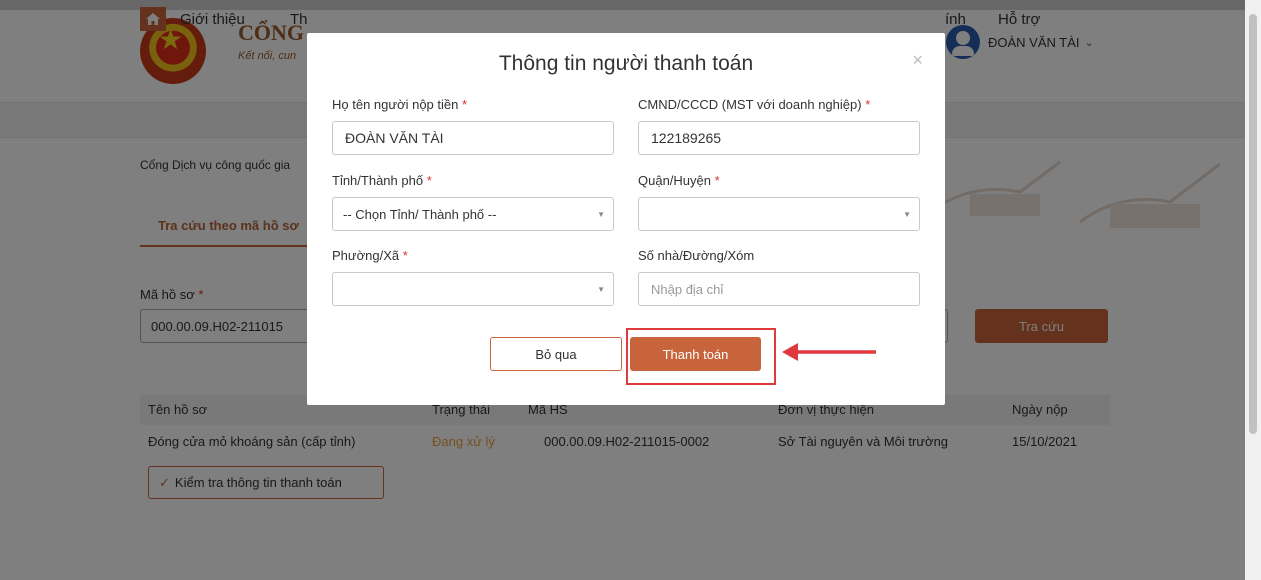 Image resolution: width=1261 pixels, height=580 pixels. What do you see at coordinates (779, 289) in the screenshot?
I see `address-input: Nhập địa chỉ` at bounding box center [779, 289].